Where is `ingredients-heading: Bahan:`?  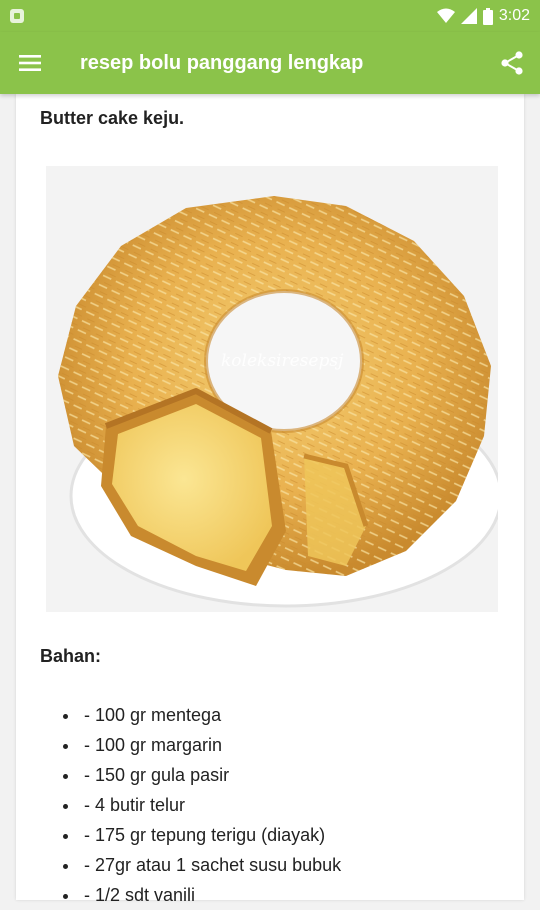 ingredients-heading: Bahan: is located at coordinates (71, 656).